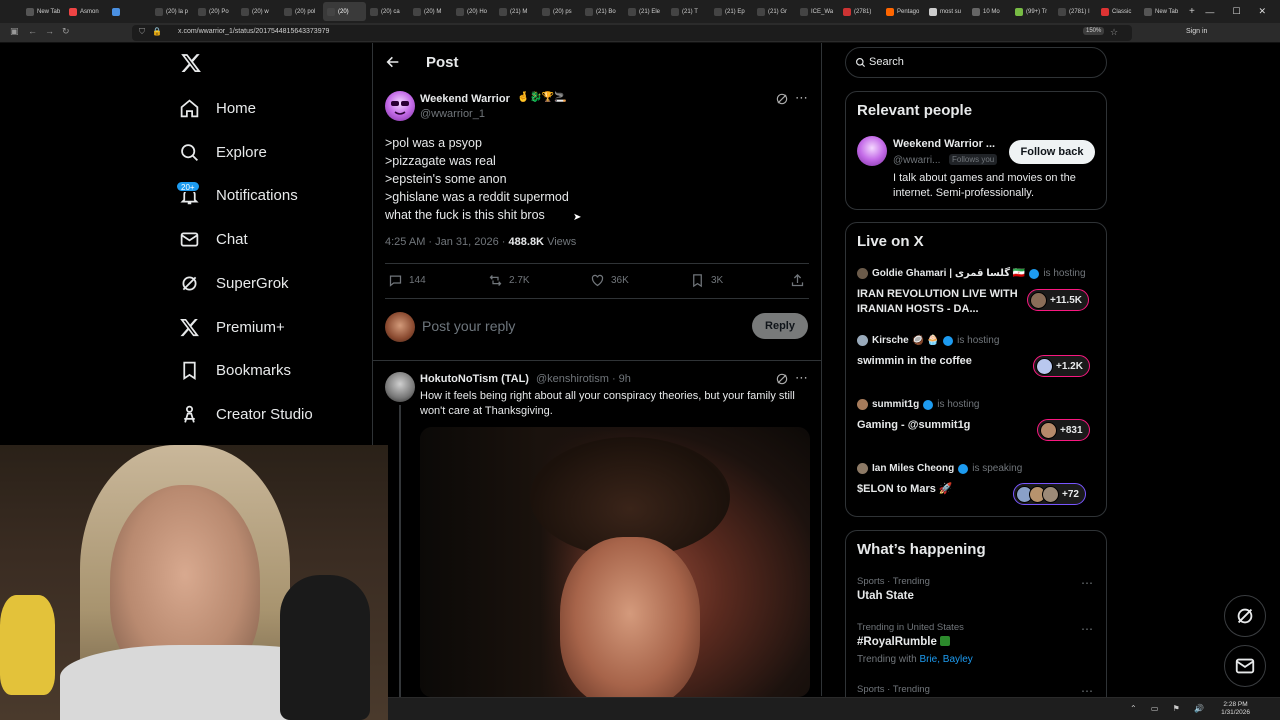 This screenshot has height=720, width=1280. I want to click on x-logo-icon, so click(191, 63).